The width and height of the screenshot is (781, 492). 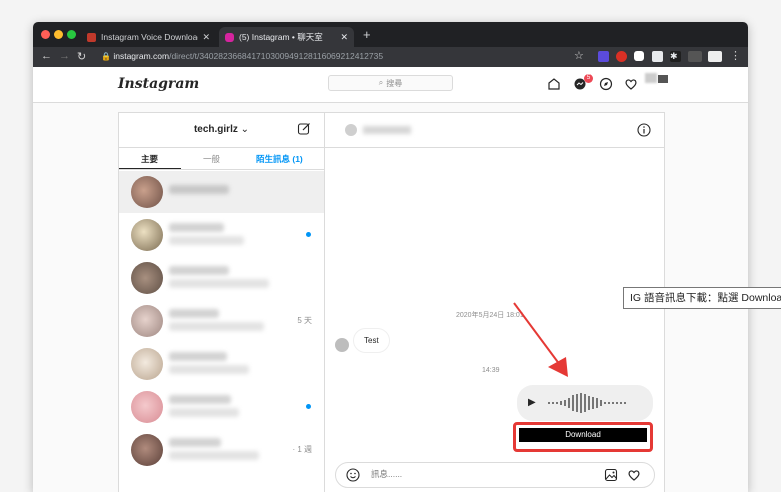 I want to click on conversation-meta: 5 天, so click(x=304, y=320).